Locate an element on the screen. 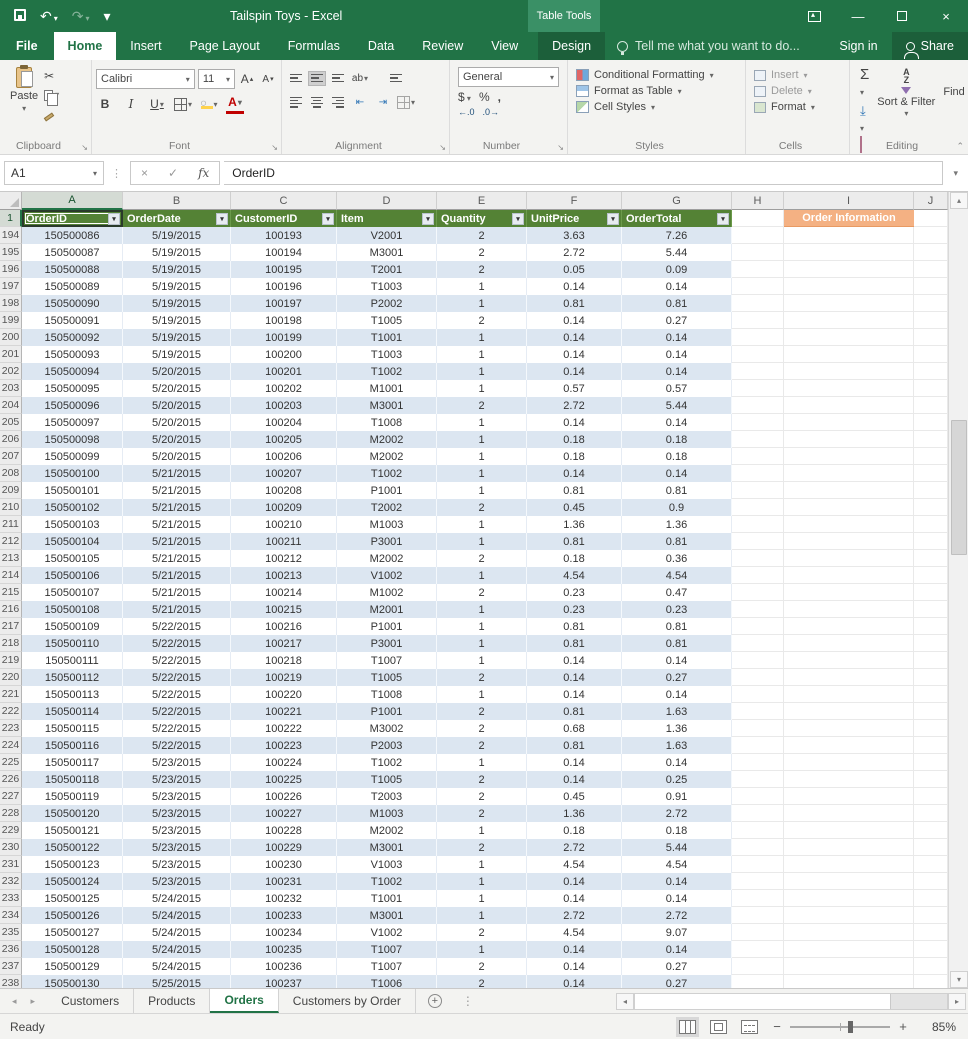 This screenshot has height=1039, width=968. zoom-slider-thumb is located at coordinates (850, 1026).